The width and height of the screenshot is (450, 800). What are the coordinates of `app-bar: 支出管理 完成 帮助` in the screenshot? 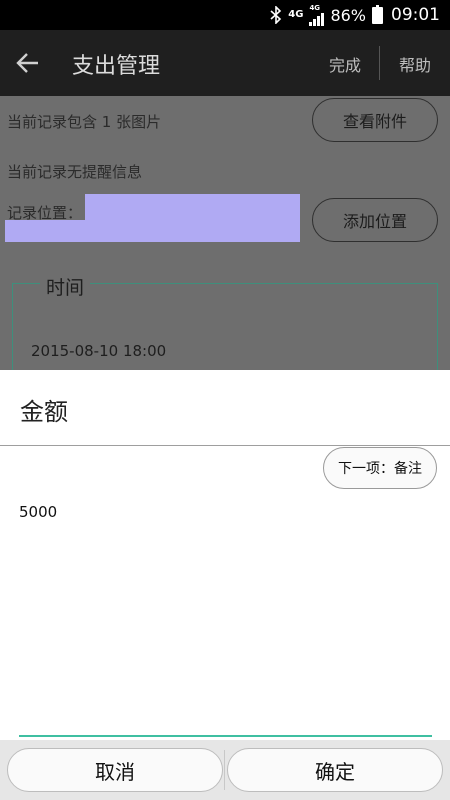 It's located at (225, 63).